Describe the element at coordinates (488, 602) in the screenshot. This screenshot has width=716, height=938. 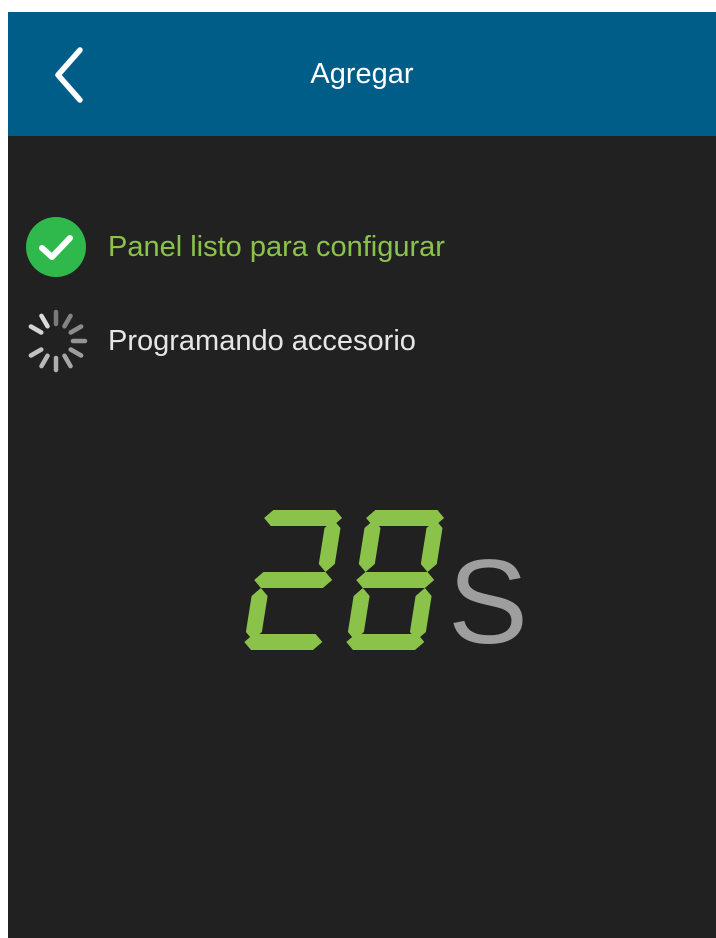
I see `countdown-unit: S` at that location.